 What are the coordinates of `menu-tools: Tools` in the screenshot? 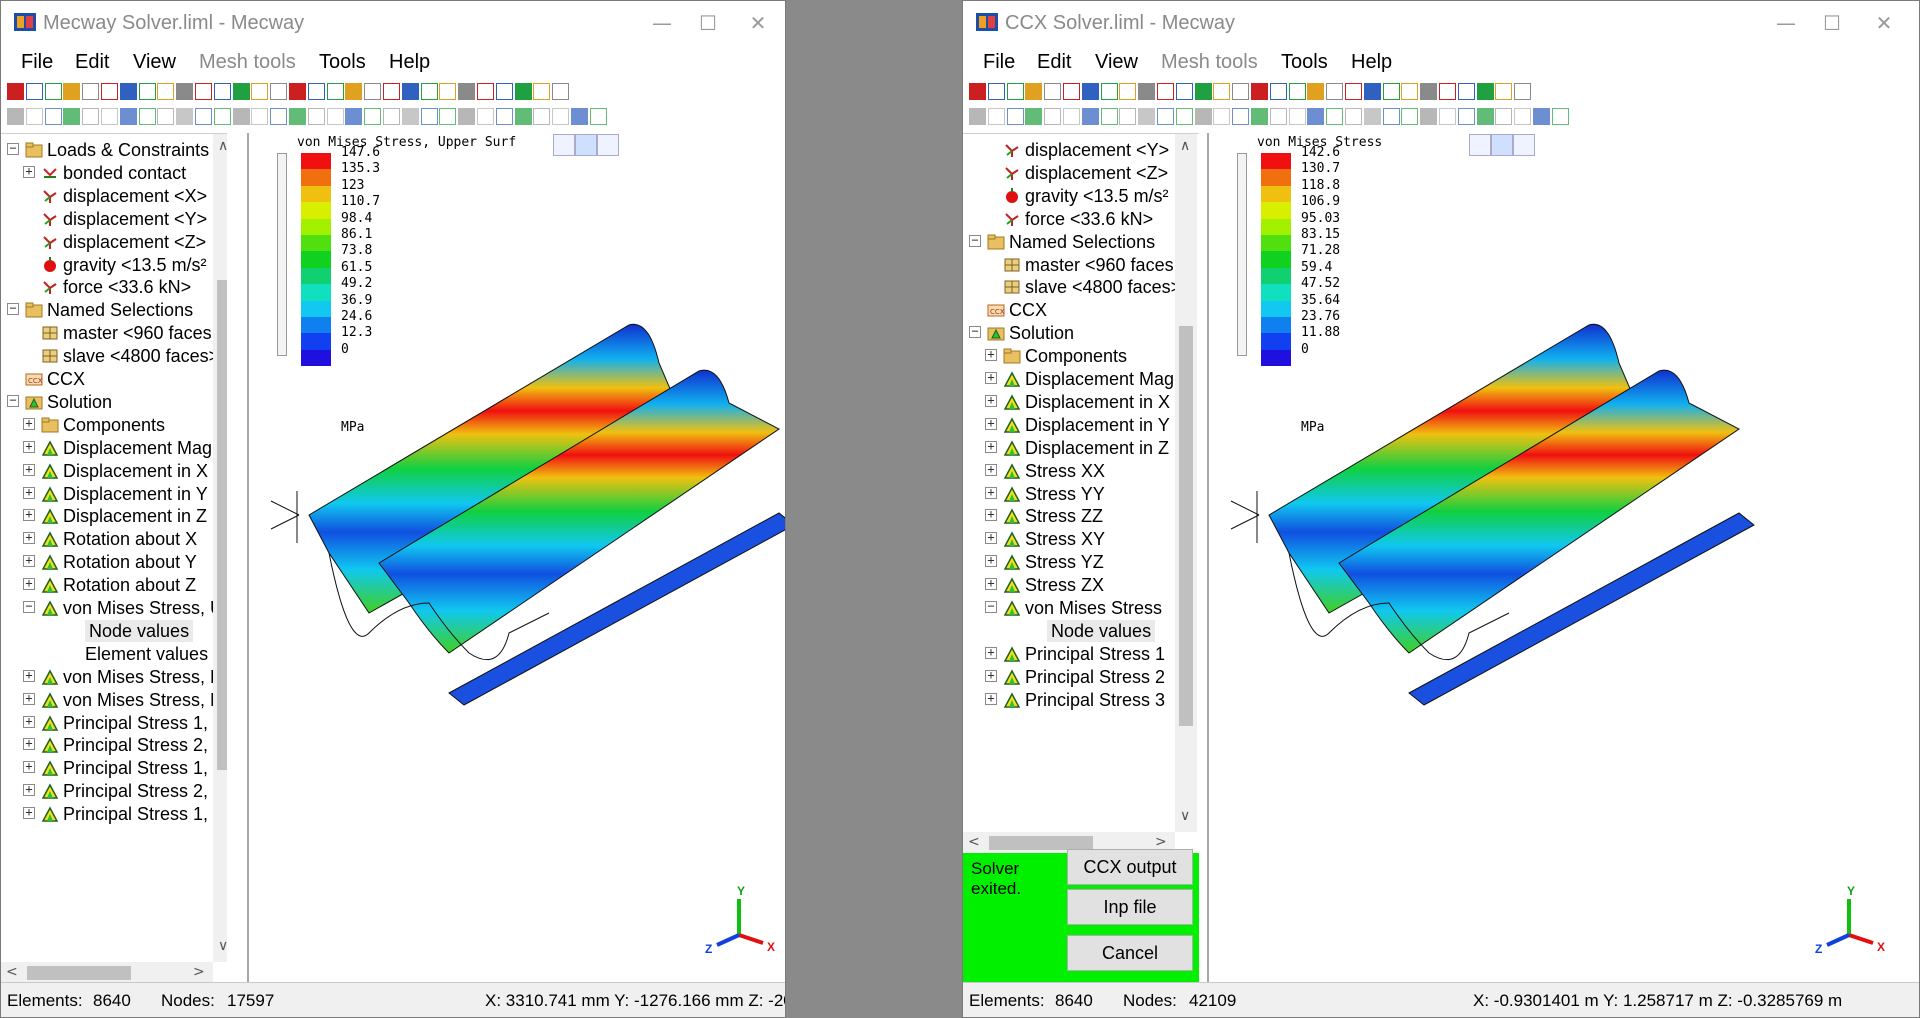 It's located at (1304, 62).